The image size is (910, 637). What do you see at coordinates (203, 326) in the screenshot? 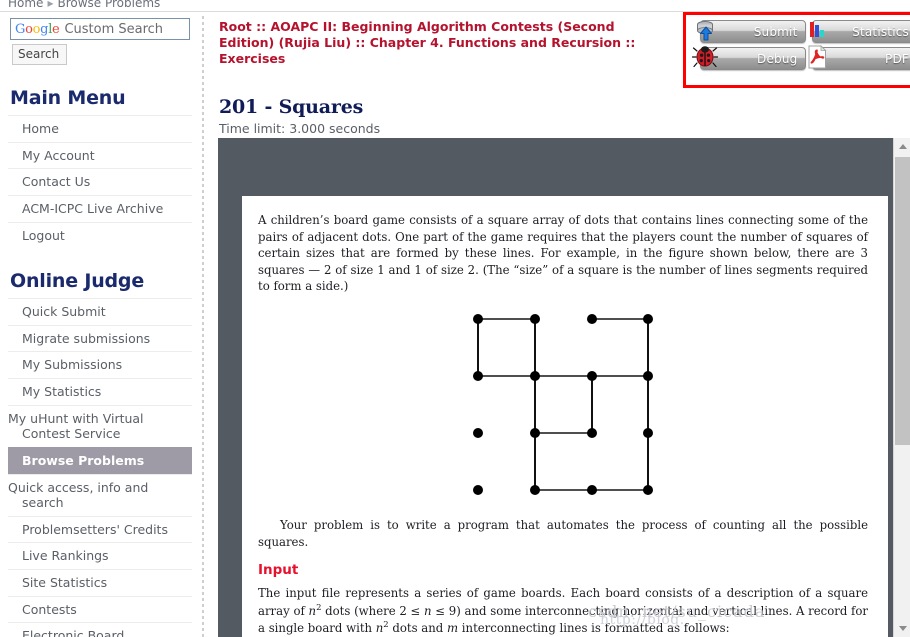
I see `sidebar-divider` at bounding box center [203, 326].